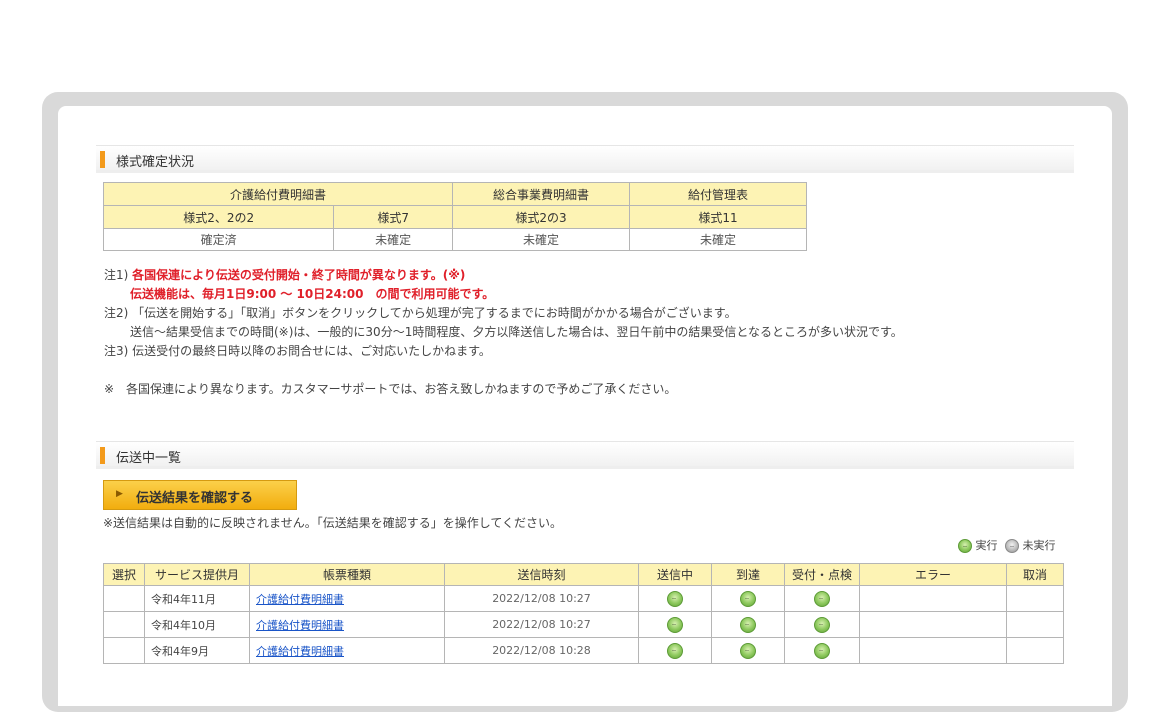  I want to click on note-3: 注3) 伝送受付の最終日時以降のお問合せには、ご対応いたしかねます。, so click(297, 351).